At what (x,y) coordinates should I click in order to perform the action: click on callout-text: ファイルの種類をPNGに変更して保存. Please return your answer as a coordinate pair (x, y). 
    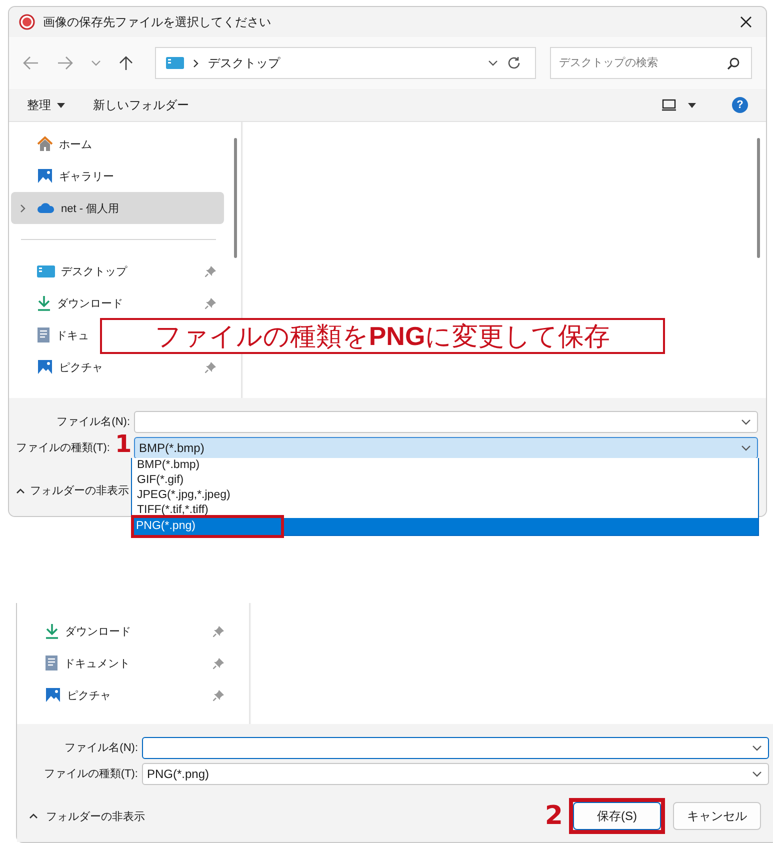
    Looking at the image, I should click on (382, 336).